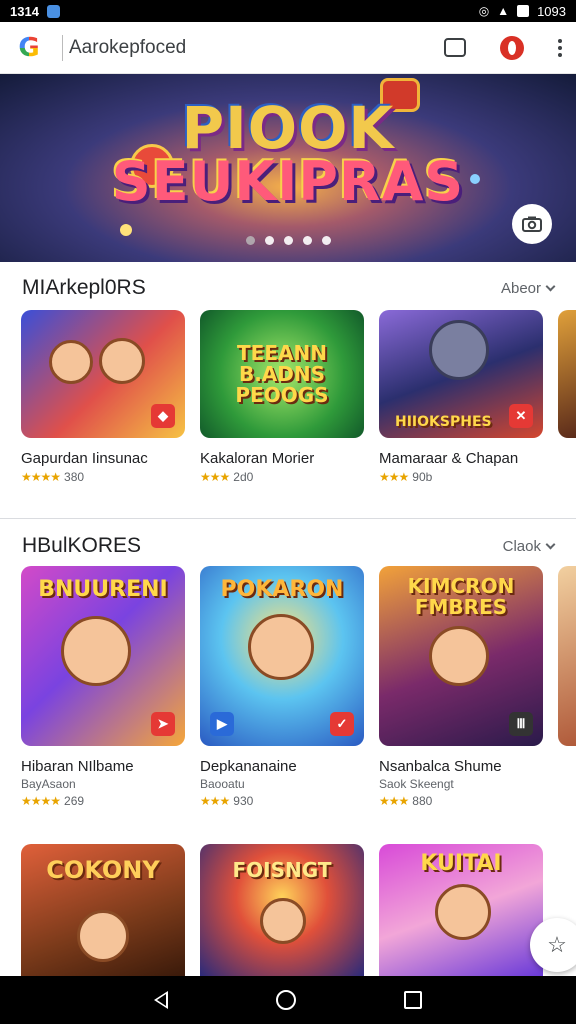 The width and height of the screenshot is (576, 1024). Describe the element at coordinates (461, 801) in the screenshot. I see `app-rating: ★★★ 880` at that location.